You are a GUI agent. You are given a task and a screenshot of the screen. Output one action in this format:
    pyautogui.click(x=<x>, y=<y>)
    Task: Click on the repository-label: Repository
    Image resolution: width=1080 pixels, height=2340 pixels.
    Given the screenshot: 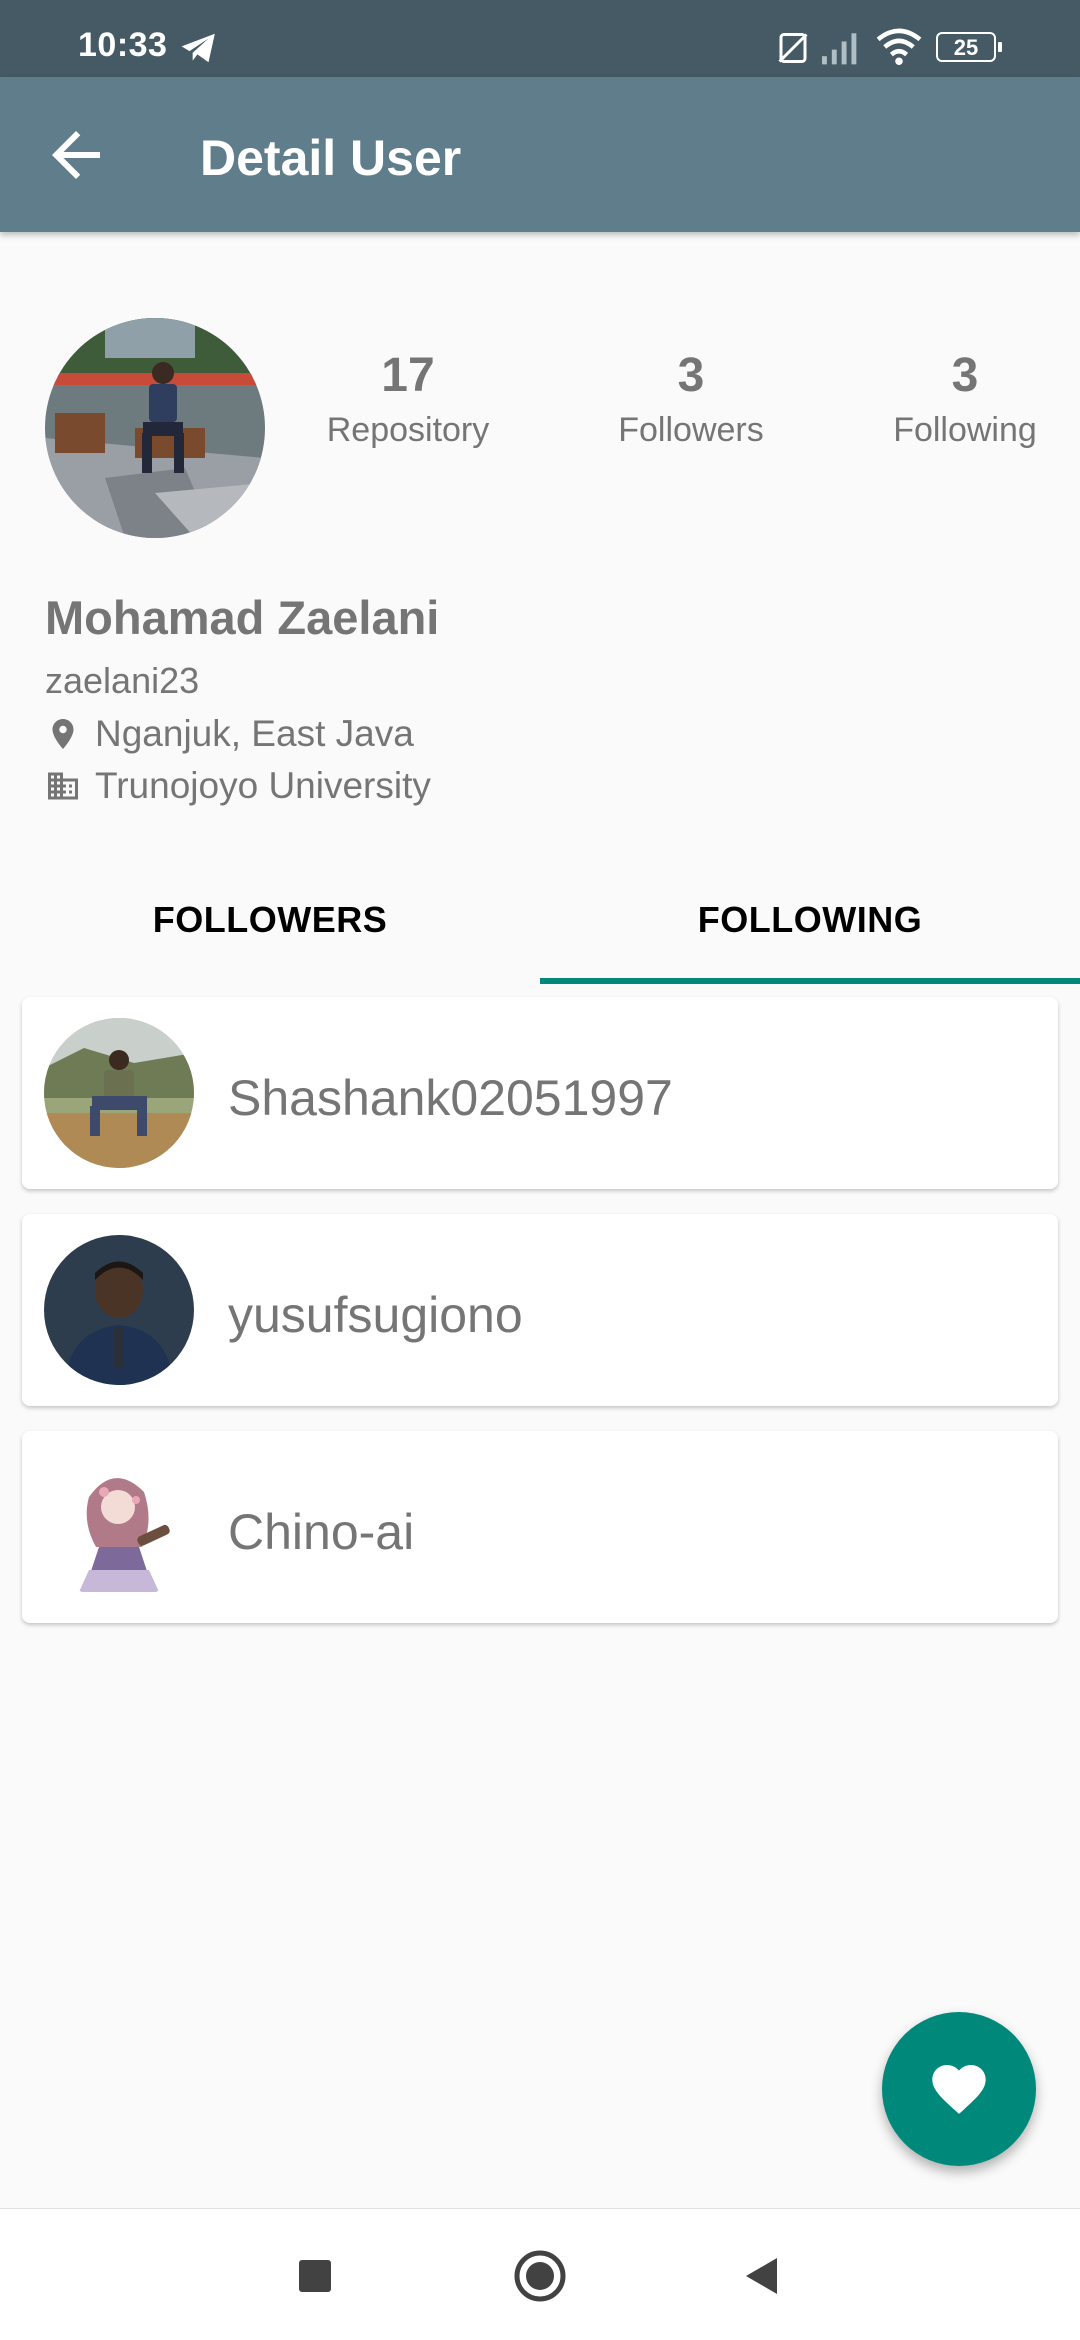 What is the action you would take?
    pyautogui.click(x=408, y=430)
    